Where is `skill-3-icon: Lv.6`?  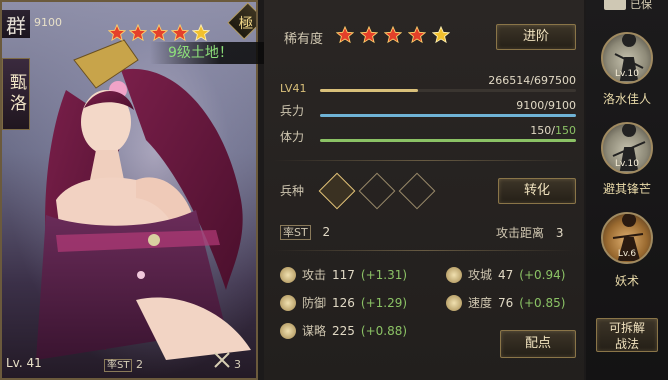 skill-3-icon: Lv.6 is located at coordinates (627, 238).